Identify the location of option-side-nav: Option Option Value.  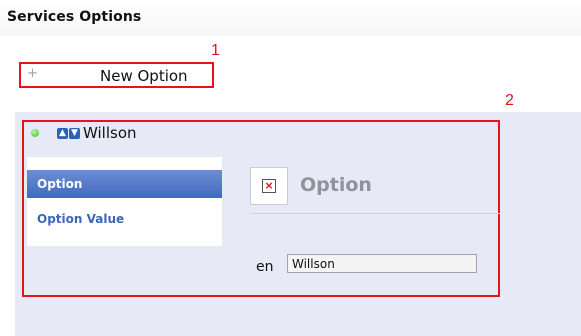
(124, 201).